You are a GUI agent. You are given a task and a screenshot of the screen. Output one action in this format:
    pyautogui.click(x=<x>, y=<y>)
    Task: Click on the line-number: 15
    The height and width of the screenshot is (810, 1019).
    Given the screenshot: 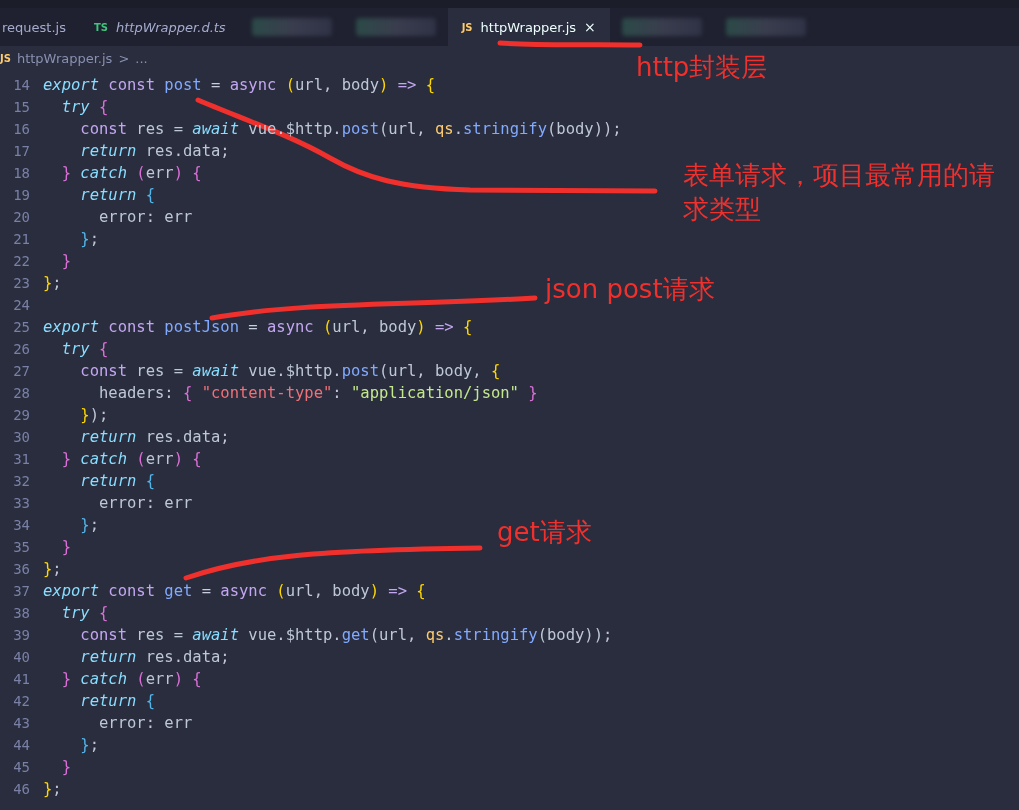 What is the action you would take?
    pyautogui.click(x=21, y=107)
    